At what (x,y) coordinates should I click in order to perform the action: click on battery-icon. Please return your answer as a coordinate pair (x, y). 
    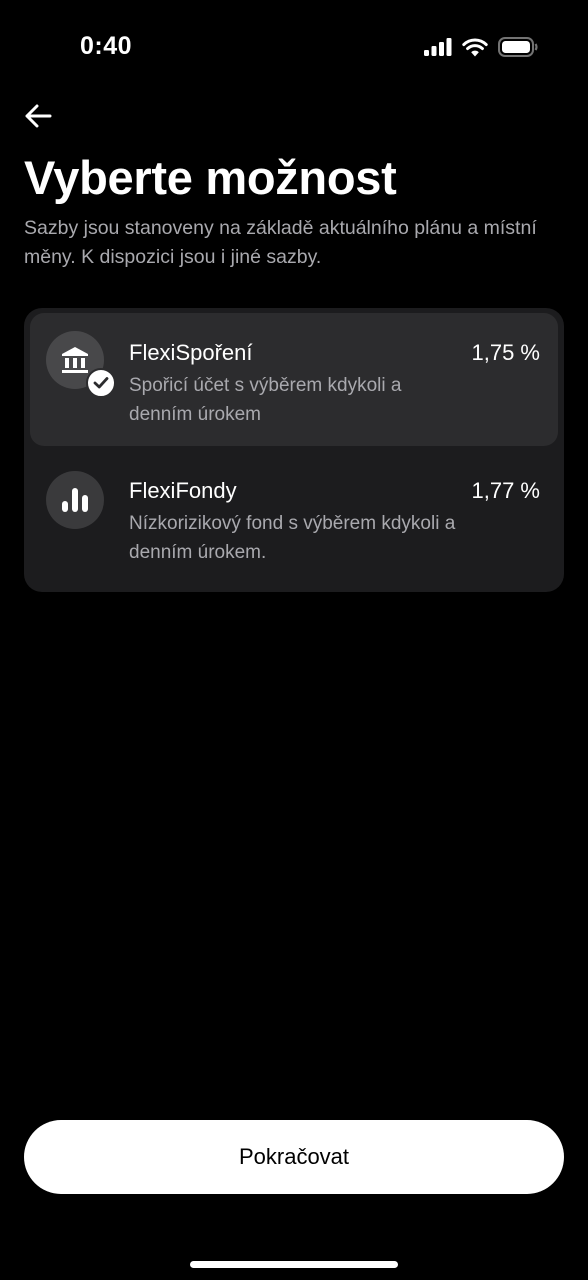
    Looking at the image, I should click on (518, 47).